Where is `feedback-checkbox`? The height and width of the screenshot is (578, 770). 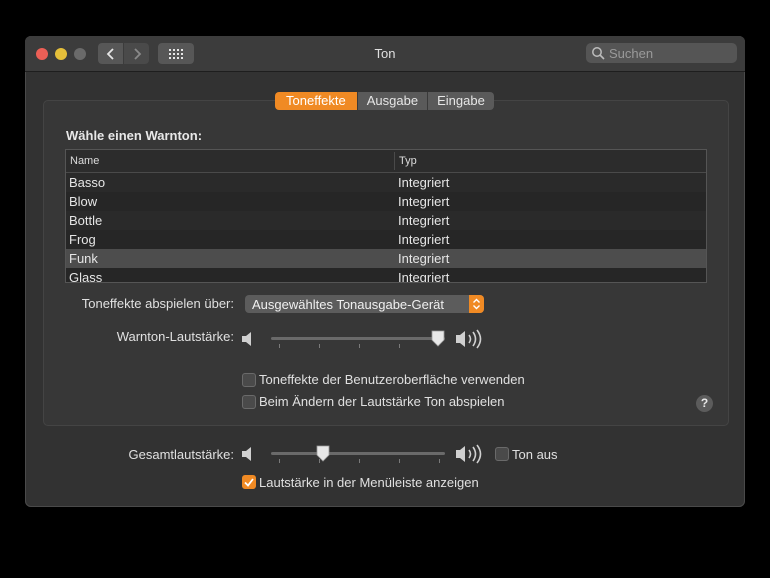 feedback-checkbox is located at coordinates (249, 402).